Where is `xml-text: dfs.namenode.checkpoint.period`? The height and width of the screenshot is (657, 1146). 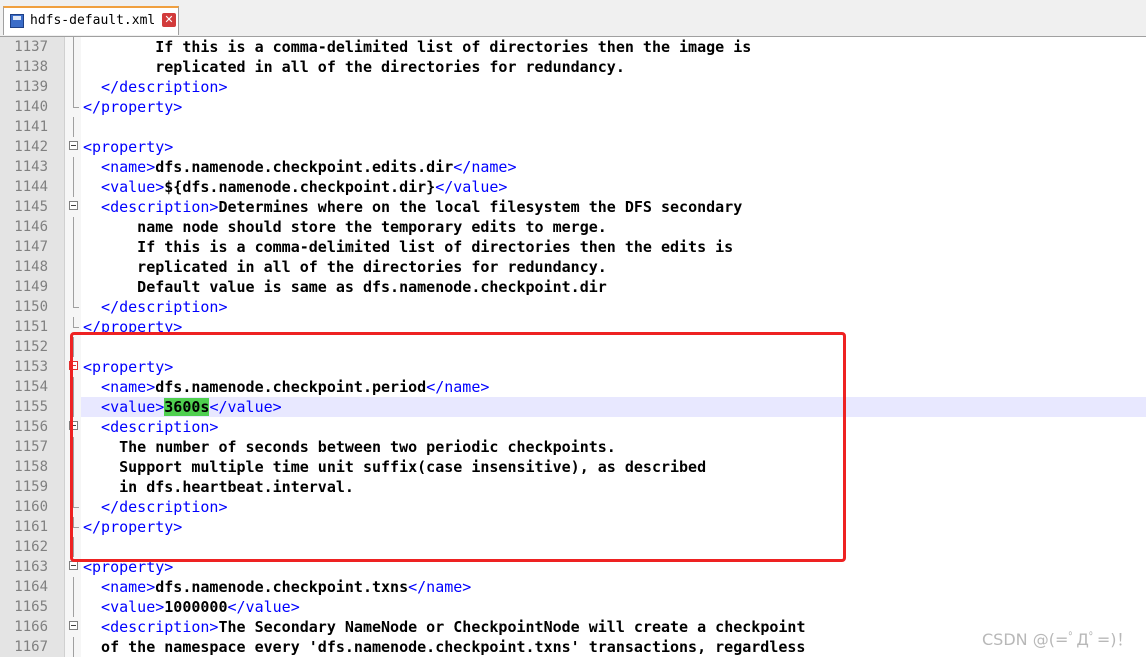 xml-text: dfs.namenode.checkpoint.period is located at coordinates (291, 387).